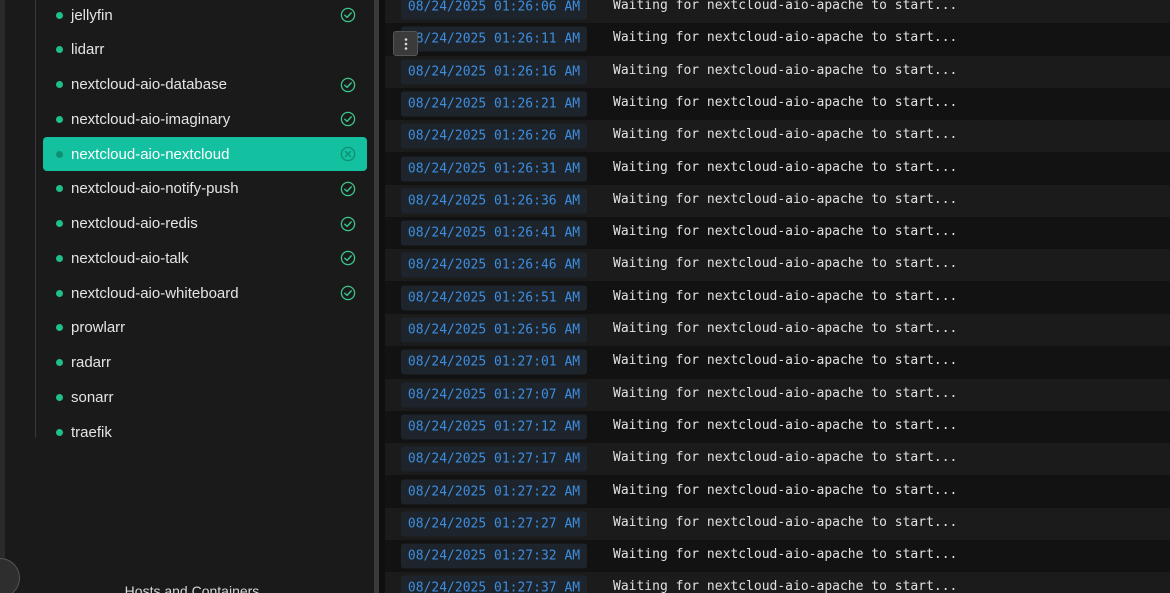 Image resolution: width=1170 pixels, height=593 pixels. Describe the element at coordinates (205, 258) in the screenshot. I see `container-item-nextcloud-aio-talk: nextcloud-aio-talk` at that location.